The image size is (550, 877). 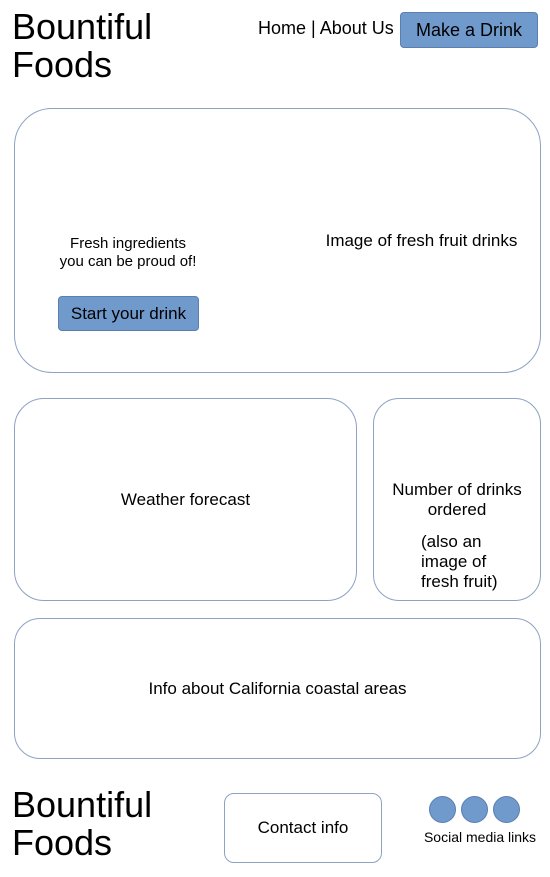 I want to click on main-nav: Home | About Us, so click(x=326, y=28).